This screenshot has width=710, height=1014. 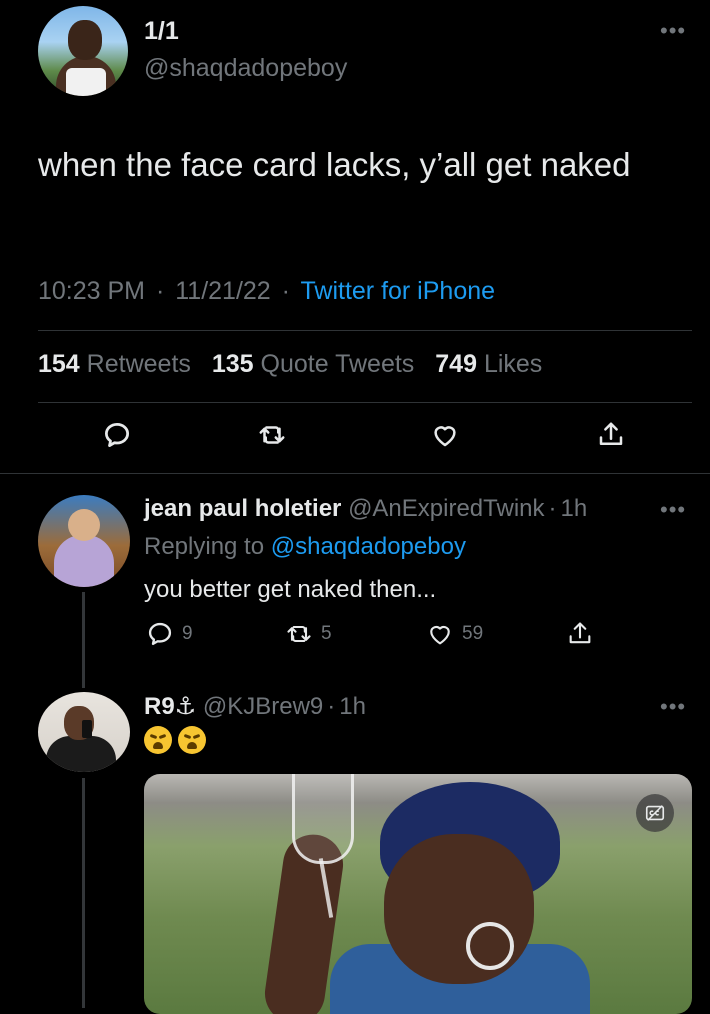 I want to click on likes-count: 749, so click(x=456, y=364).